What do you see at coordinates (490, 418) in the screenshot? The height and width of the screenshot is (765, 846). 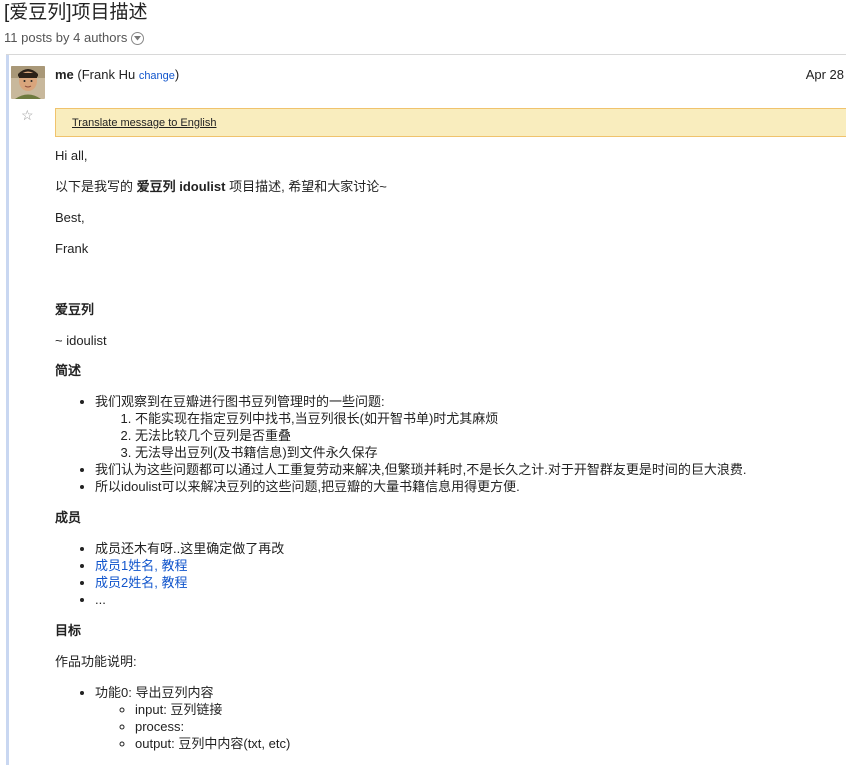 I see `list-item: 不能实现在指定豆列中找书,当豆列很长(如开智书单)时尤其麻烦` at bounding box center [490, 418].